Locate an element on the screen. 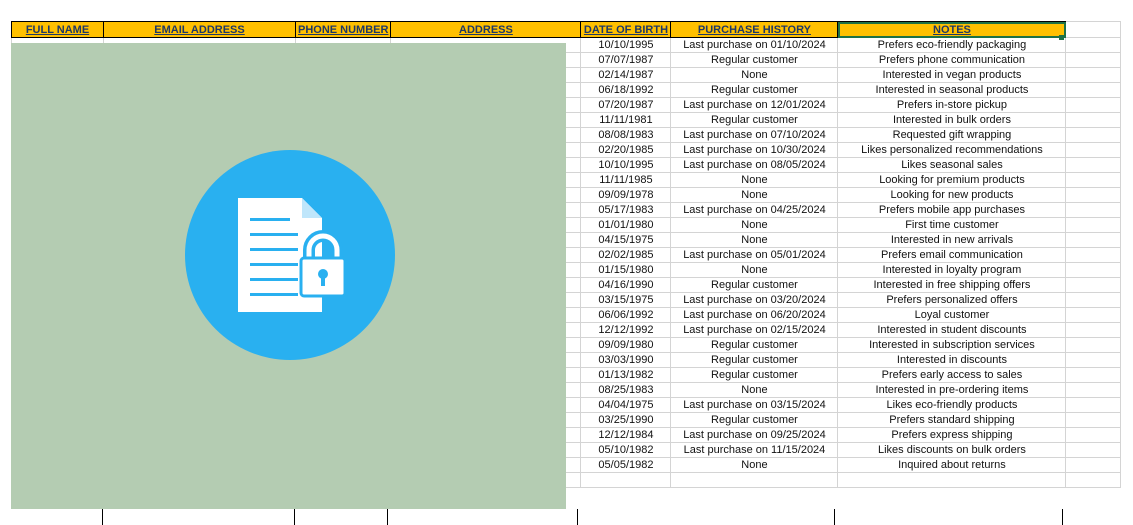 The height and width of the screenshot is (525, 1133). cell-notes: Interested in seasonal products is located at coordinates (952, 90).